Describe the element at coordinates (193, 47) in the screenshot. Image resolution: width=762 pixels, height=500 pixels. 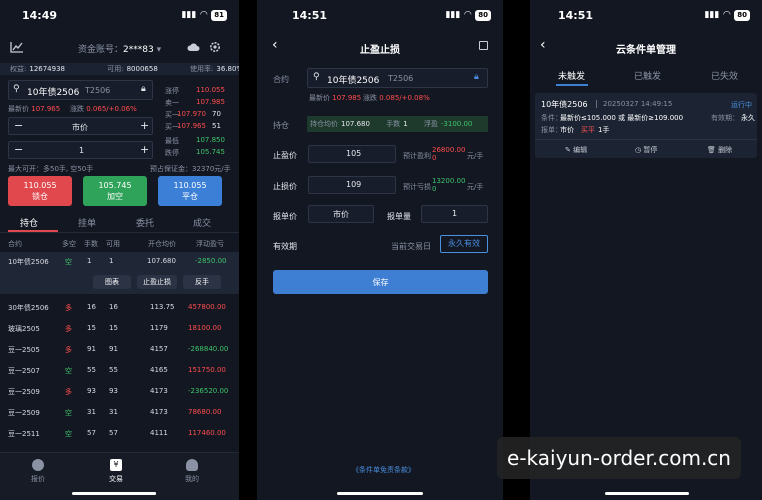
I see `cloud-icon` at that location.